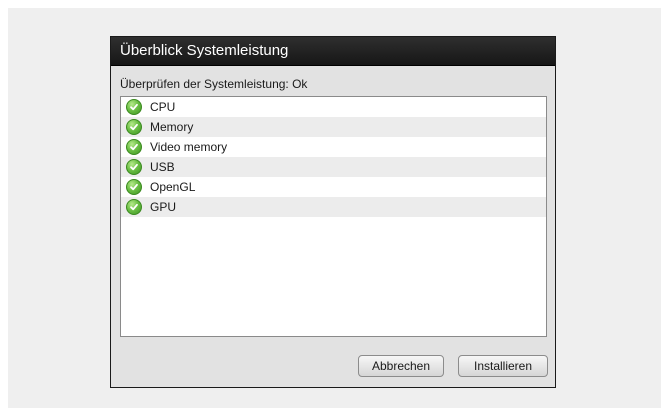  I want to click on check-label: USB, so click(162, 167).